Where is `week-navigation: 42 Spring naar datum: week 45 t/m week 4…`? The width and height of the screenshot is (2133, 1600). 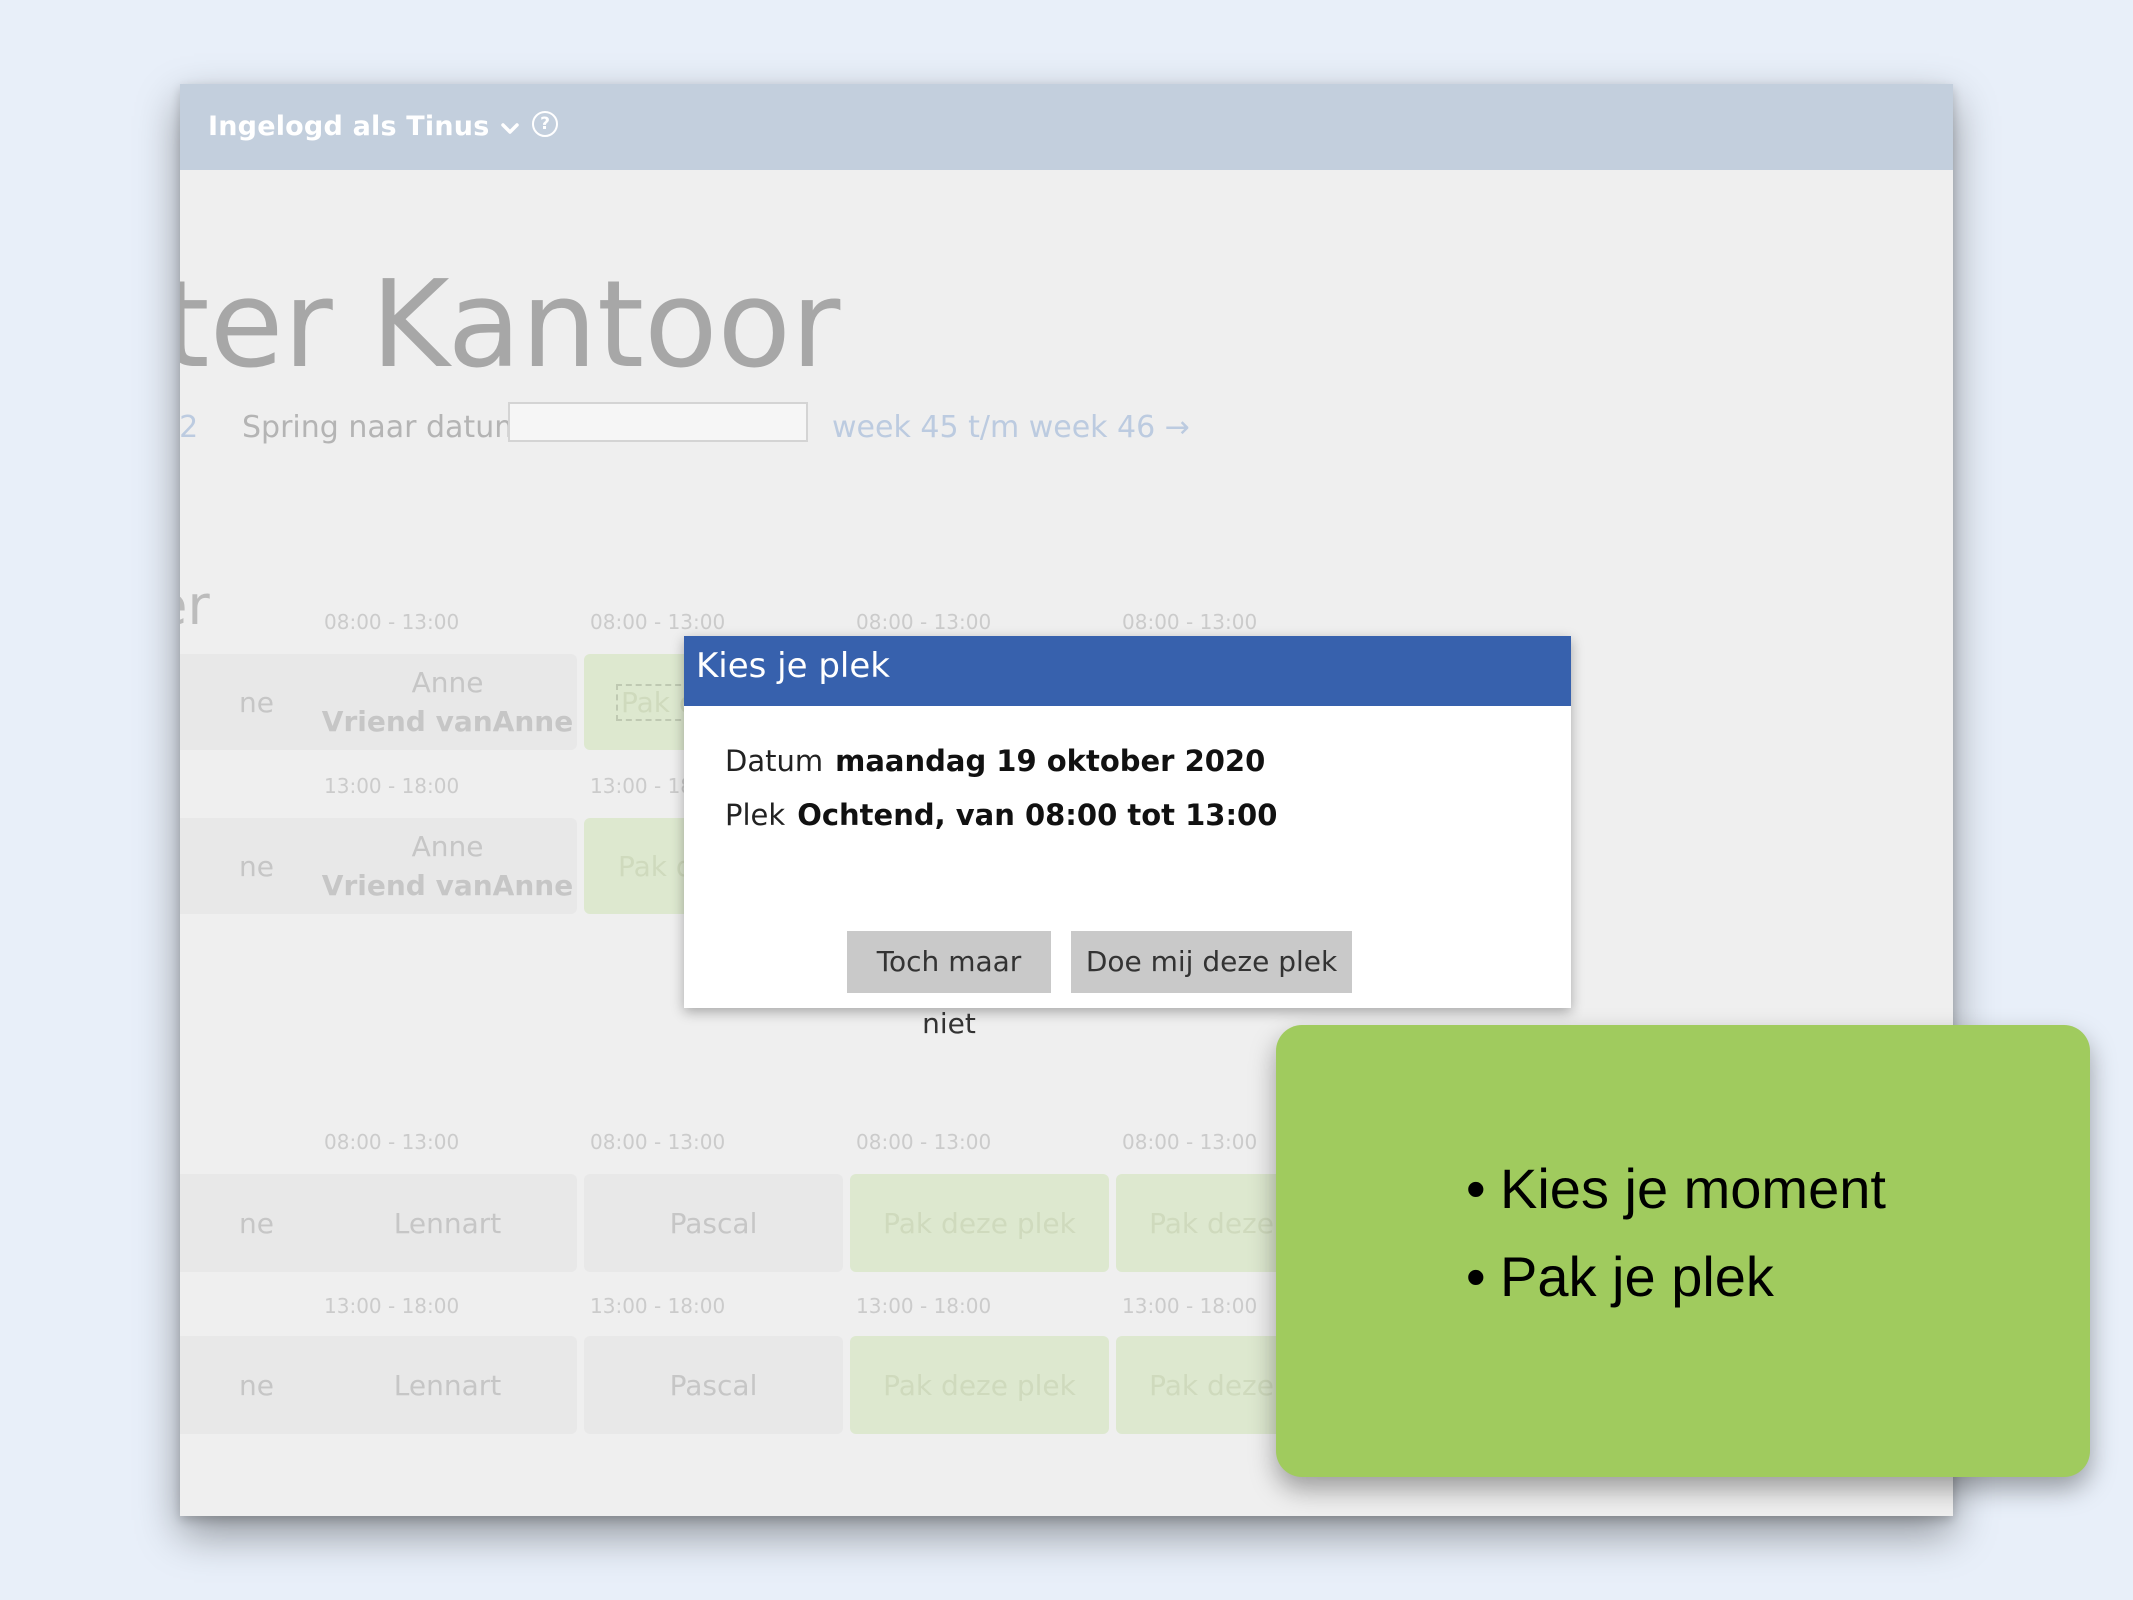
week-navigation: 42 Spring naar datum: week 45 t/m week 4… is located at coordinates (980, 428).